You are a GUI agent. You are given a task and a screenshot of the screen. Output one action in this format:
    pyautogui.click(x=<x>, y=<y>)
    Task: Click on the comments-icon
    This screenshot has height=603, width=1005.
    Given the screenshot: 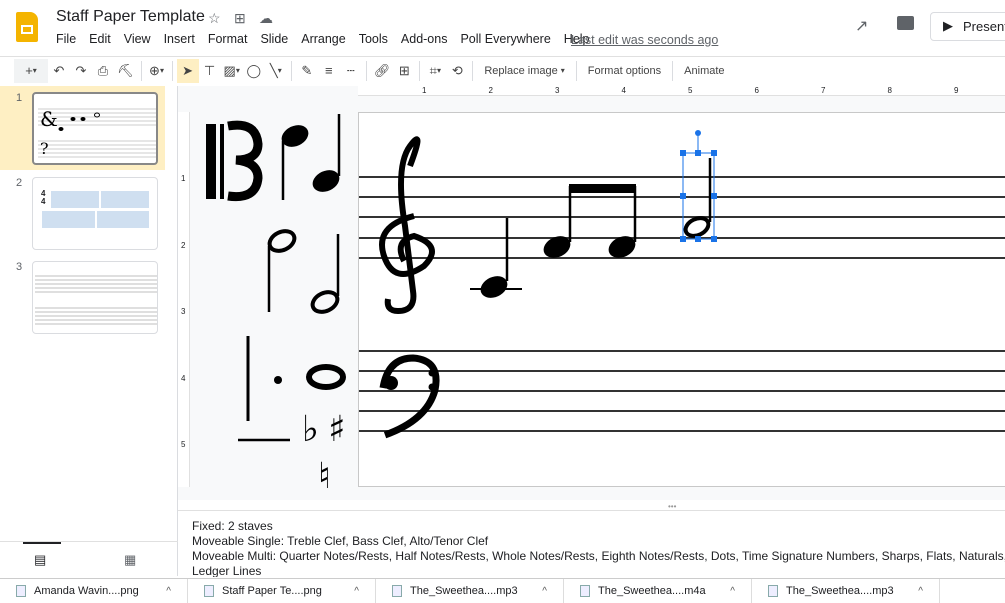 What is the action you would take?
    pyautogui.click(x=905, y=23)
    